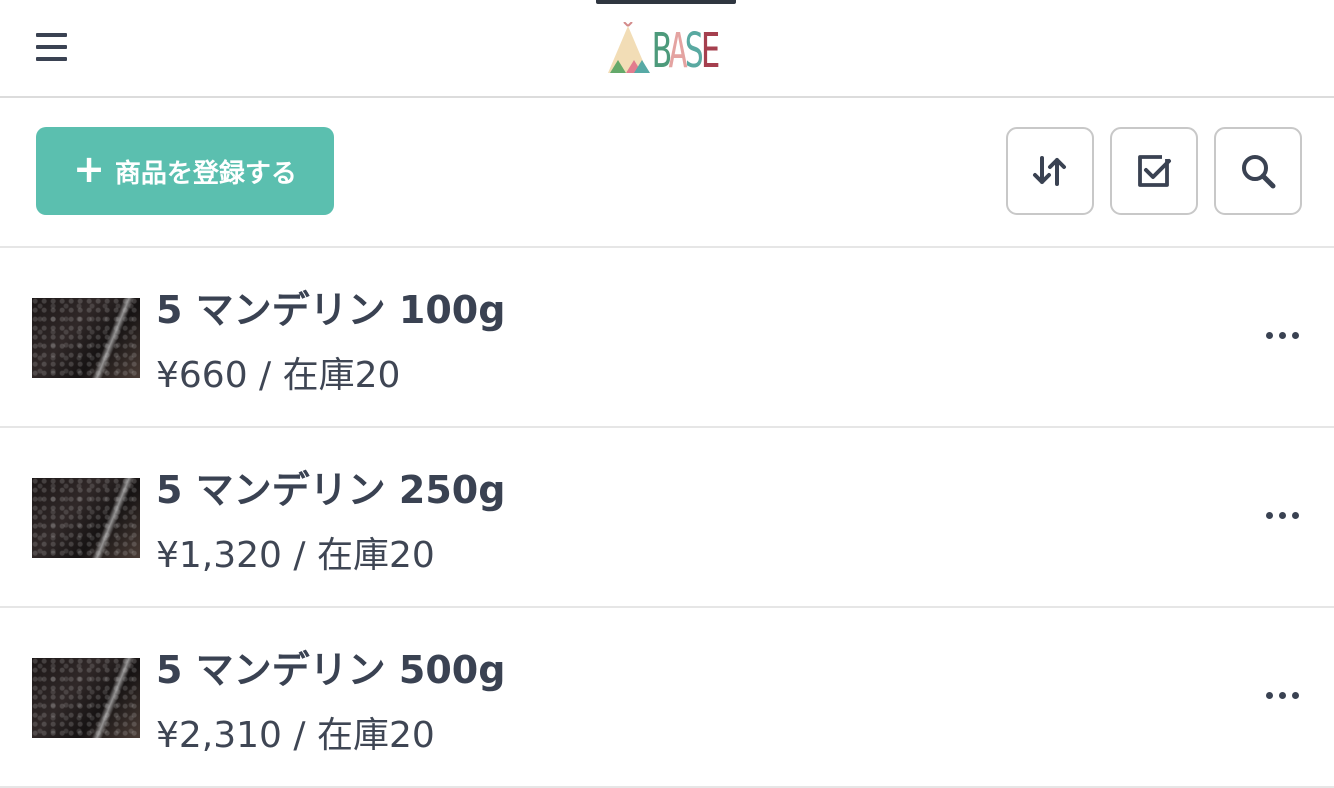 The image size is (1334, 788). I want to click on app-header: BASE, so click(667, 49).